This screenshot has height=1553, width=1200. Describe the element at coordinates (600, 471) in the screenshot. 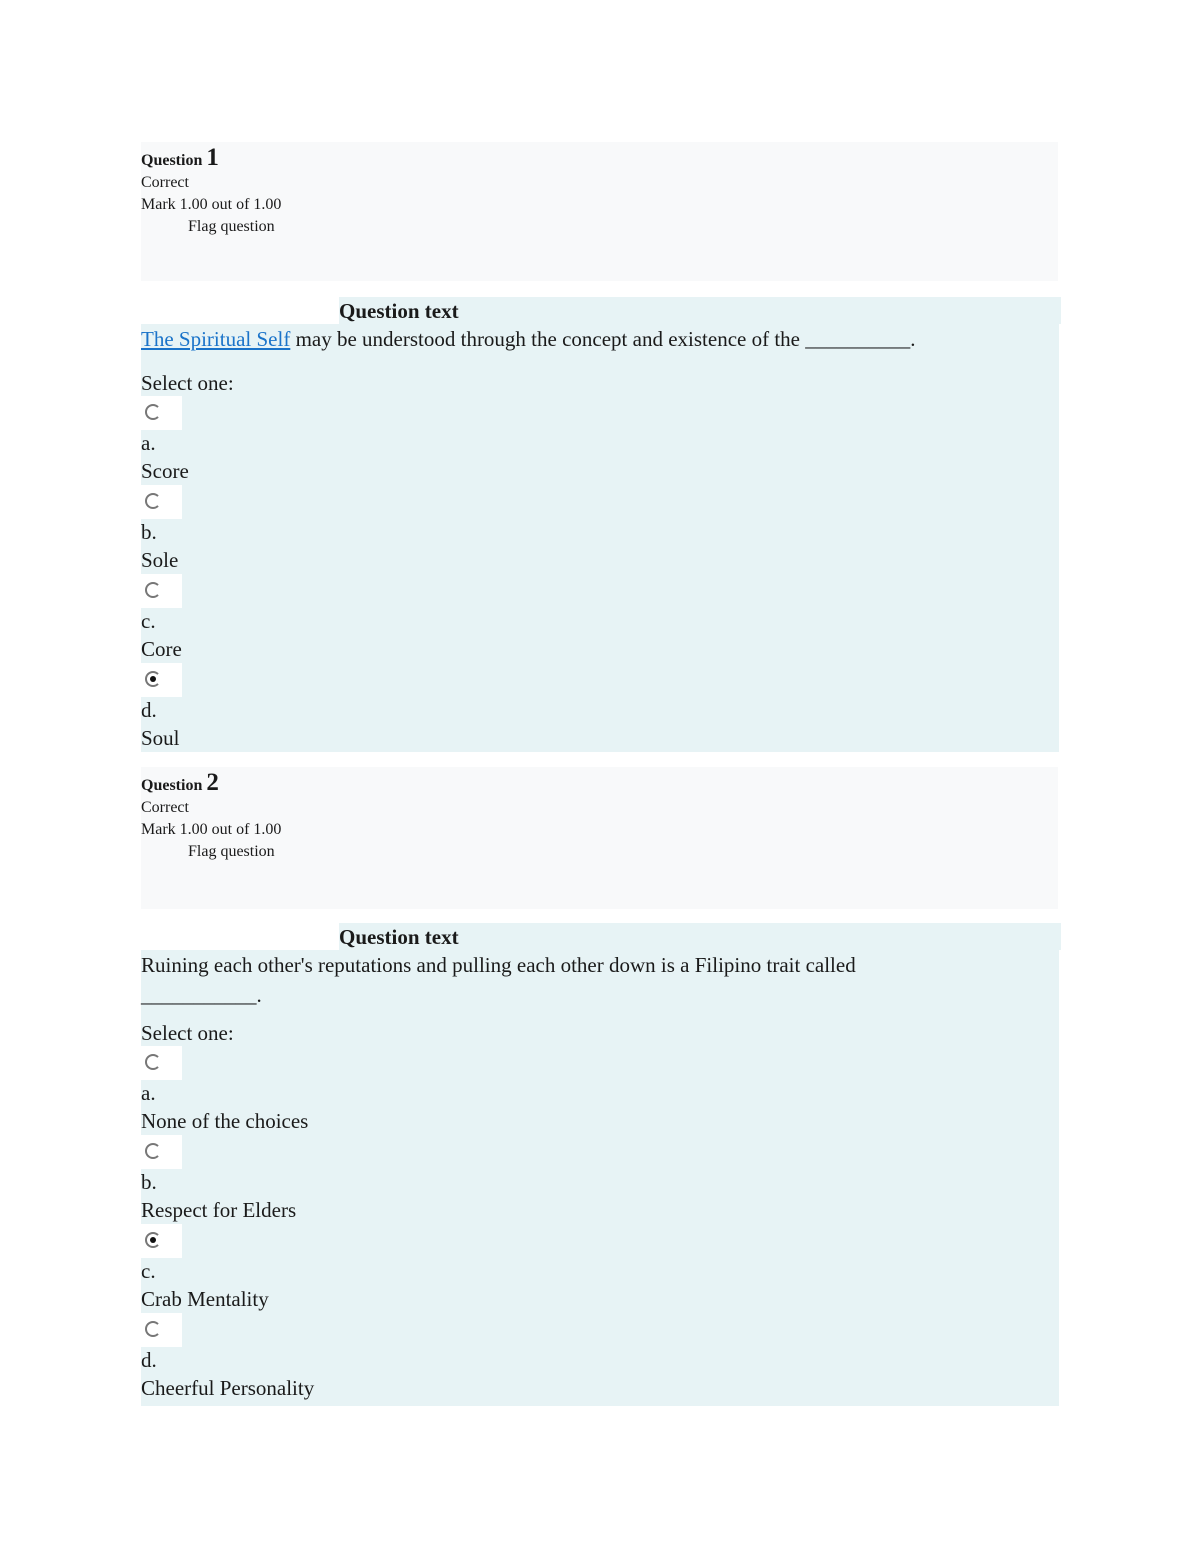

I see `option-text: Score` at that location.